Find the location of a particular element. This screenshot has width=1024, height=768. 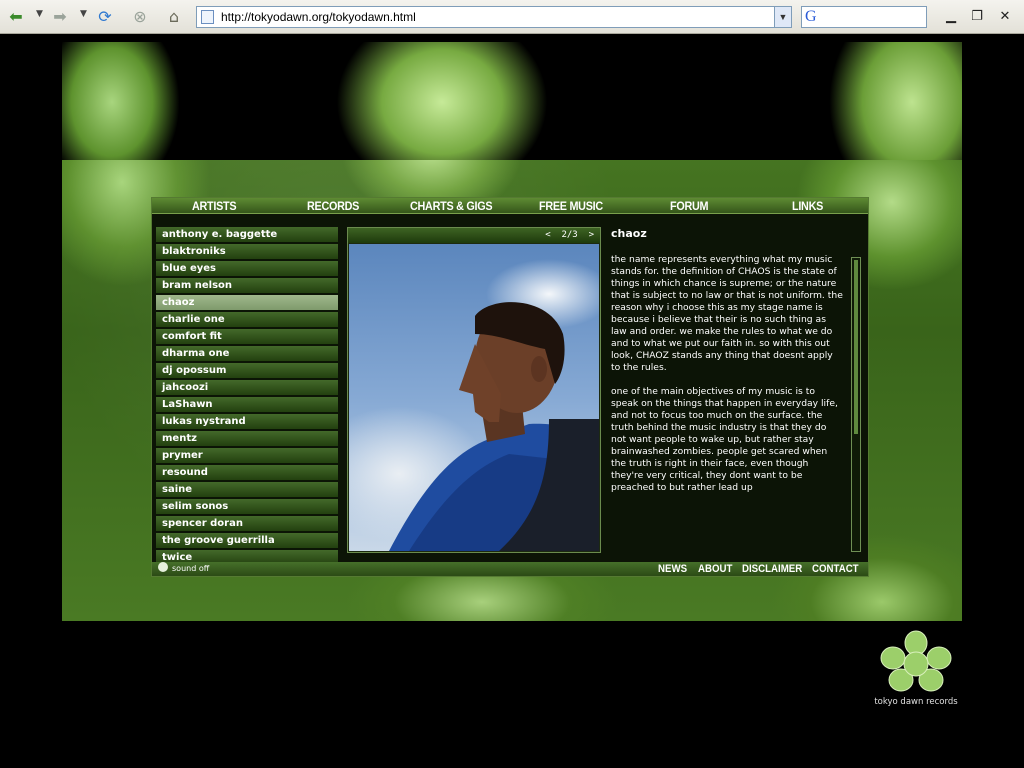

photo-prev-button: < is located at coordinates (547, 235).